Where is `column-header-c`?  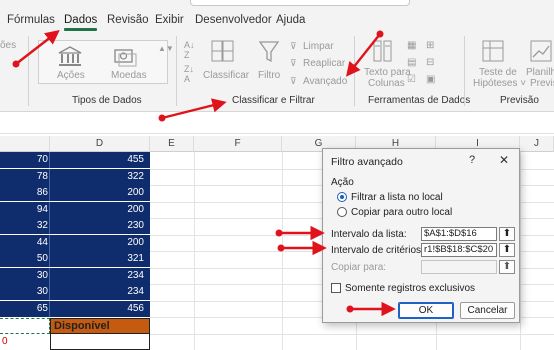 column-header-c is located at coordinates (25, 144).